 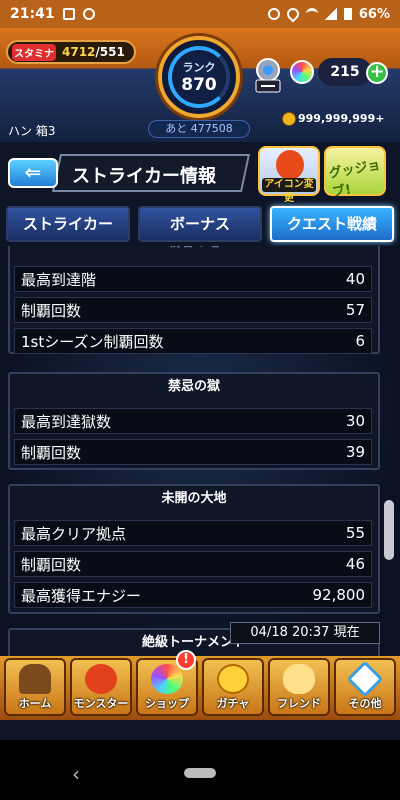 What do you see at coordinates (365, 679) in the screenshot?
I see `other-icon` at bounding box center [365, 679].